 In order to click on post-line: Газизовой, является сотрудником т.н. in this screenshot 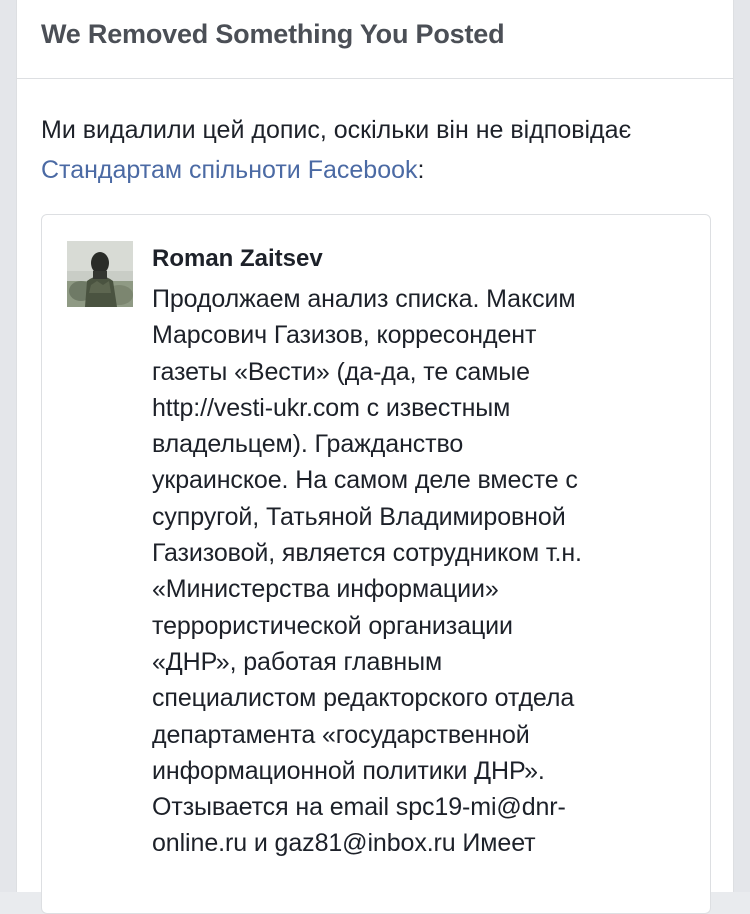, I will do `click(367, 553)`.